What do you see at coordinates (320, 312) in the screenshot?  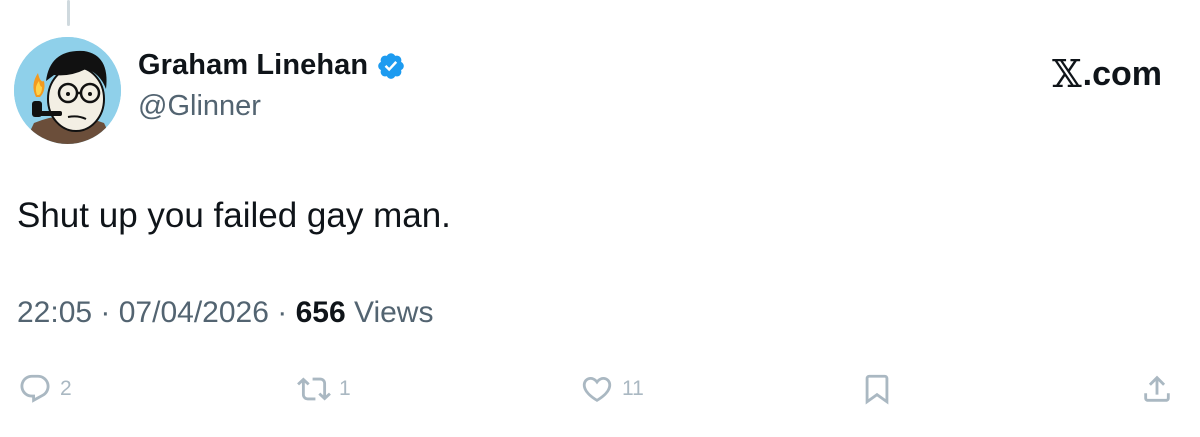 I see `views-count: 656` at bounding box center [320, 312].